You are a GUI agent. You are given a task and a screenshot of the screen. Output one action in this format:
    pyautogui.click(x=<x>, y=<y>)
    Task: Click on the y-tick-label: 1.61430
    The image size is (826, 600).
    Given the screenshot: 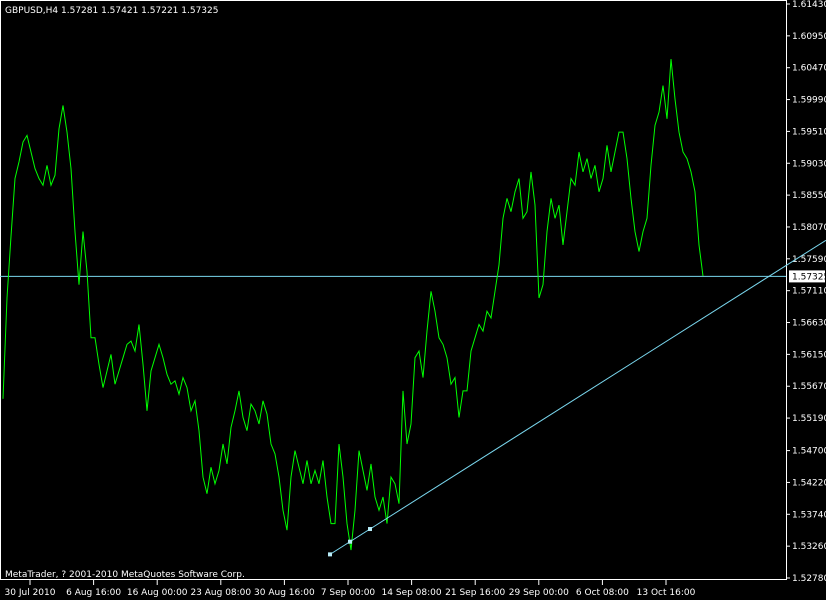 What is the action you would take?
    pyautogui.click(x=809, y=5)
    